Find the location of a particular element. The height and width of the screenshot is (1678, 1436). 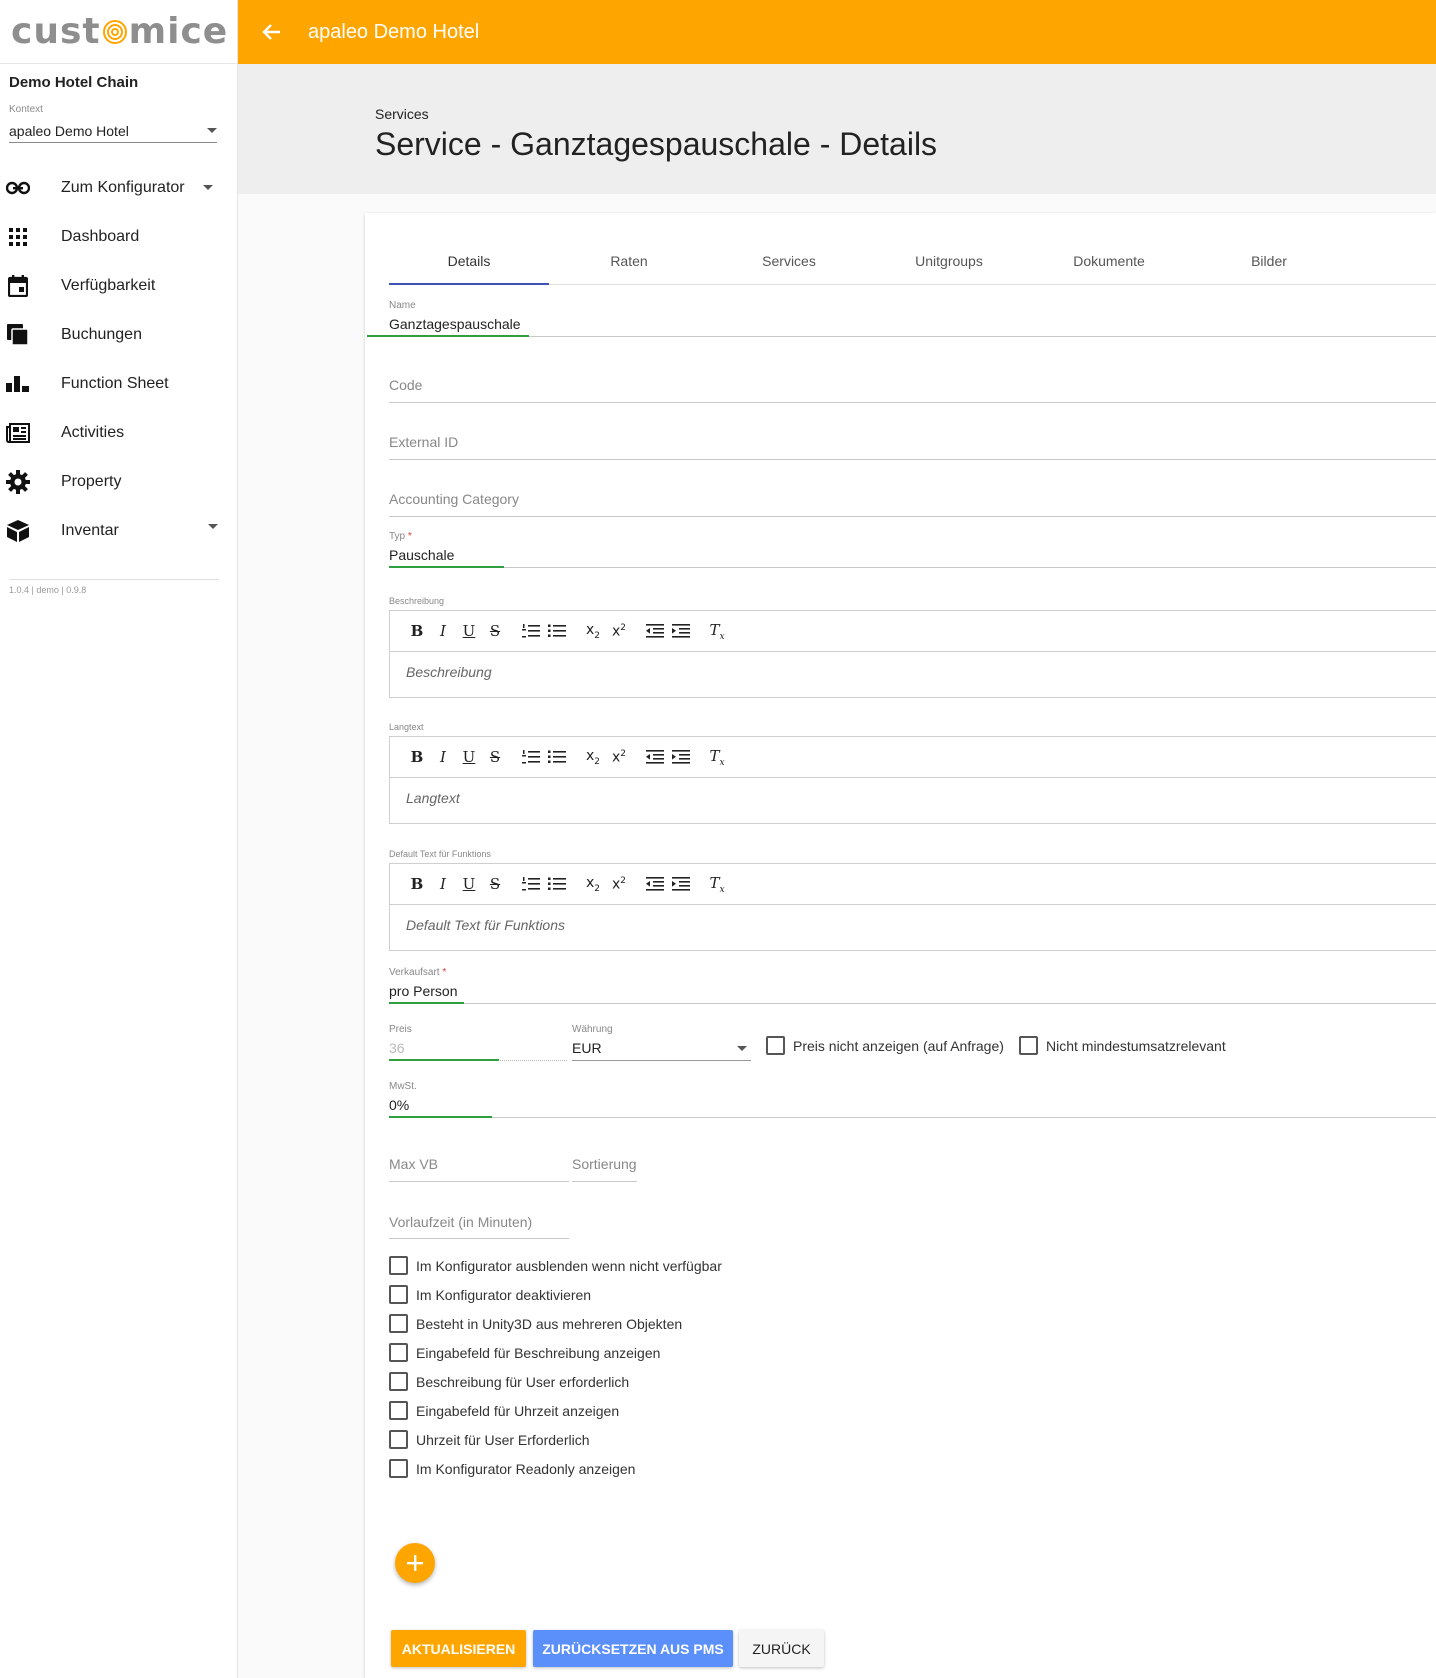

sortierung-field: Sortierung is located at coordinates (604, 1174).